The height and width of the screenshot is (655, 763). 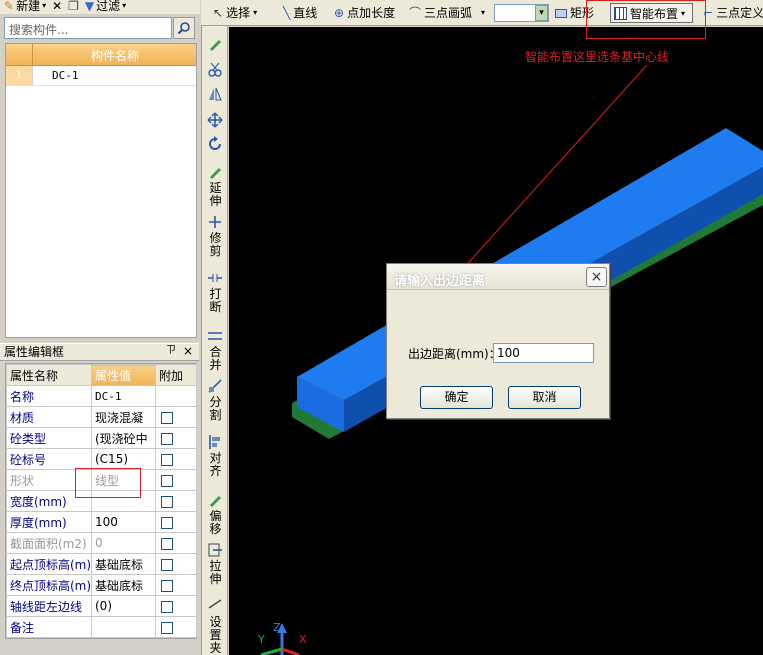 I want to click on row-index: 1, so click(x=19, y=75).